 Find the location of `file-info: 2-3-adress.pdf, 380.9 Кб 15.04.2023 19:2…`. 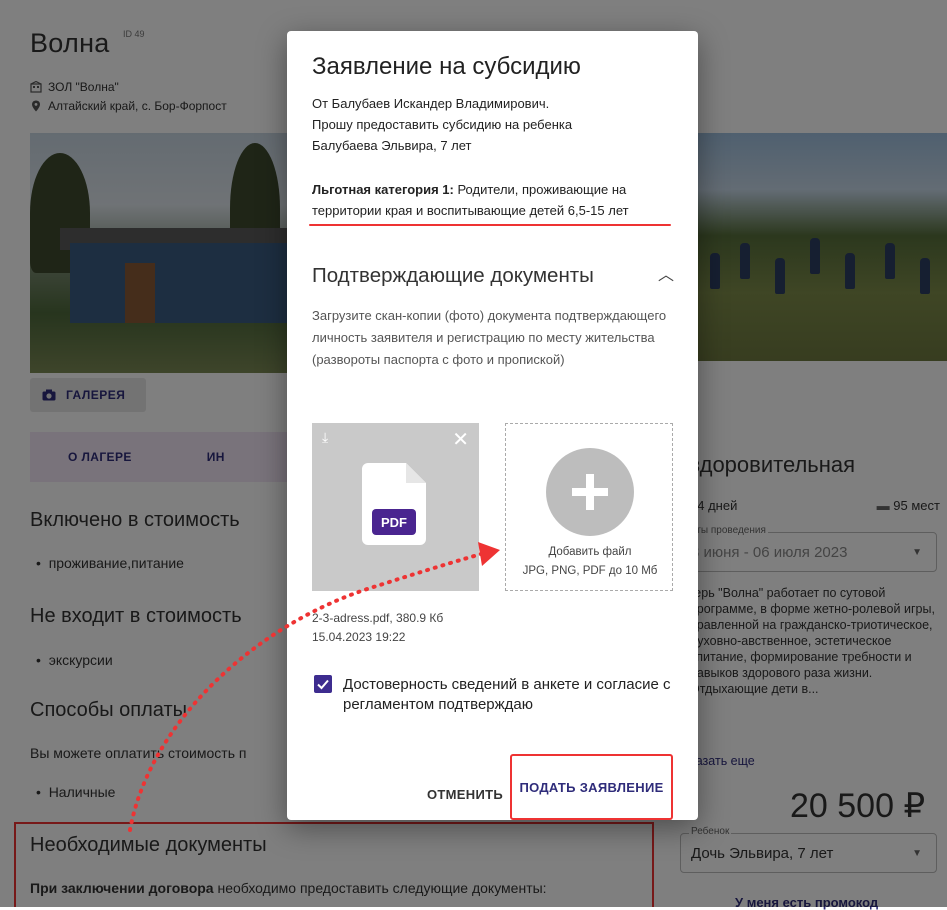

file-info: 2-3-adress.pdf, 380.9 Кб 15.04.2023 19:2… is located at coordinates (377, 628).